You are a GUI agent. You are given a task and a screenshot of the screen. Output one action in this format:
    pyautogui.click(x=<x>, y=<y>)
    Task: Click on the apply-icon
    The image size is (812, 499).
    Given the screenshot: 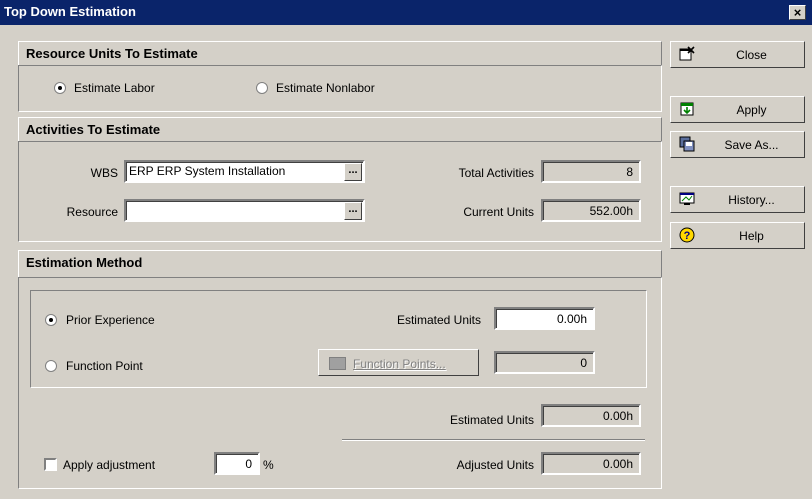 What is the action you would take?
    pyautogui.click(x=687, y=109)
    